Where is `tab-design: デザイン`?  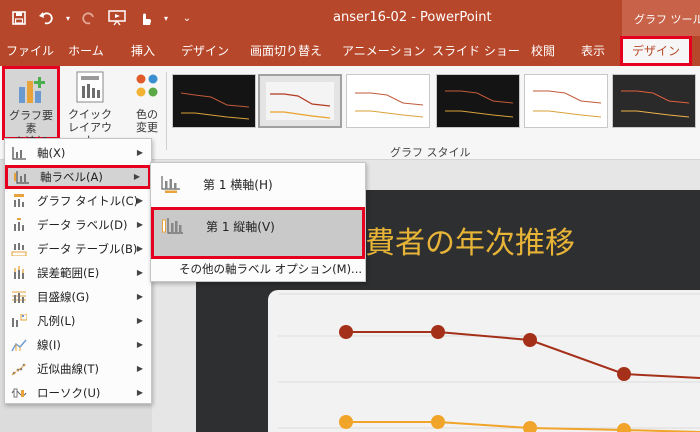
tab-design: デザイン is located at coordinates (205, 51).